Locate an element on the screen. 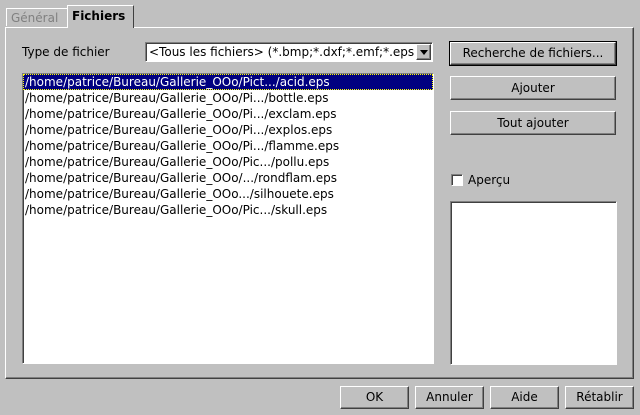 This screenshot has width=640, height=415. triangle-down-icon is located at coordinates (424, 52).